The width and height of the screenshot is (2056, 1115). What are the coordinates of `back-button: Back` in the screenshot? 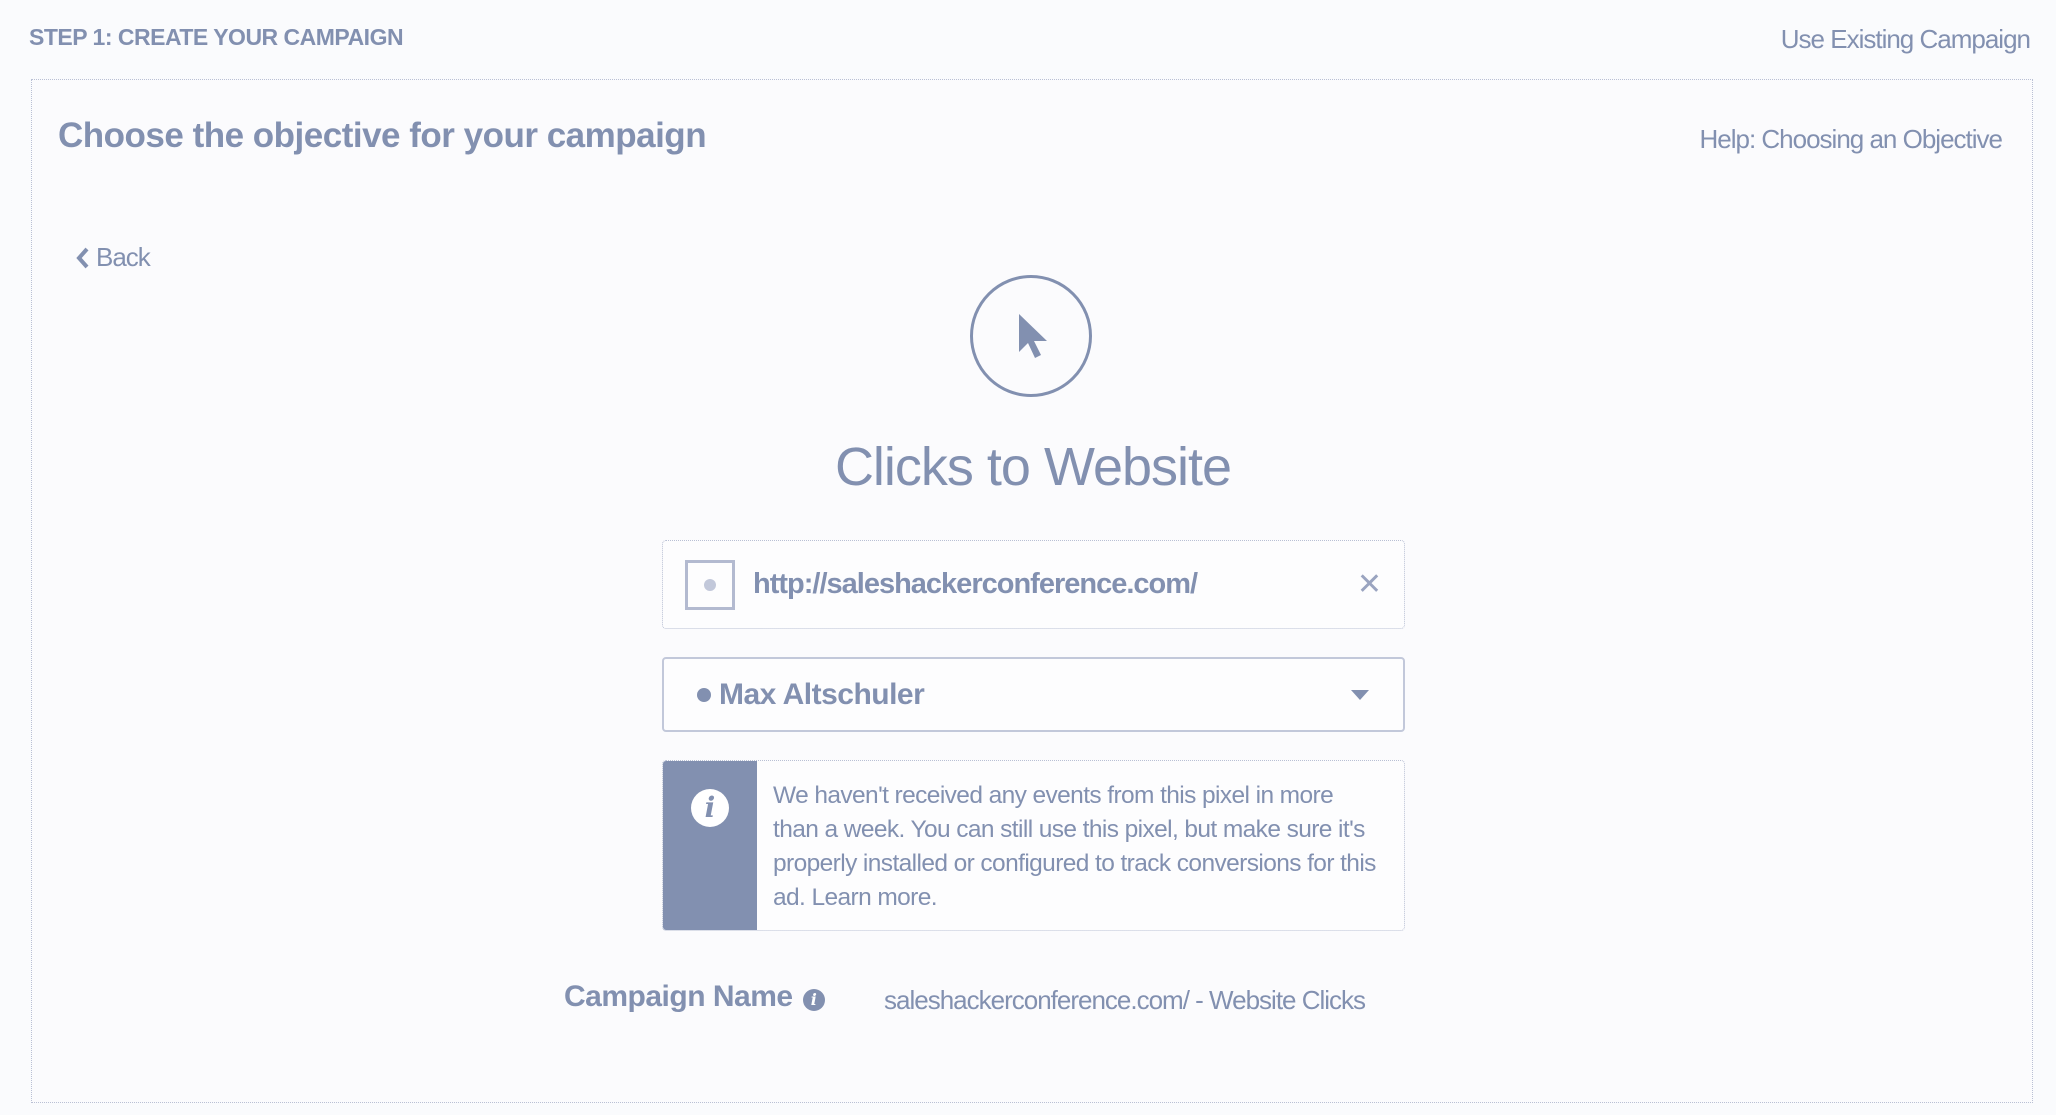 It's located at (113, 257).